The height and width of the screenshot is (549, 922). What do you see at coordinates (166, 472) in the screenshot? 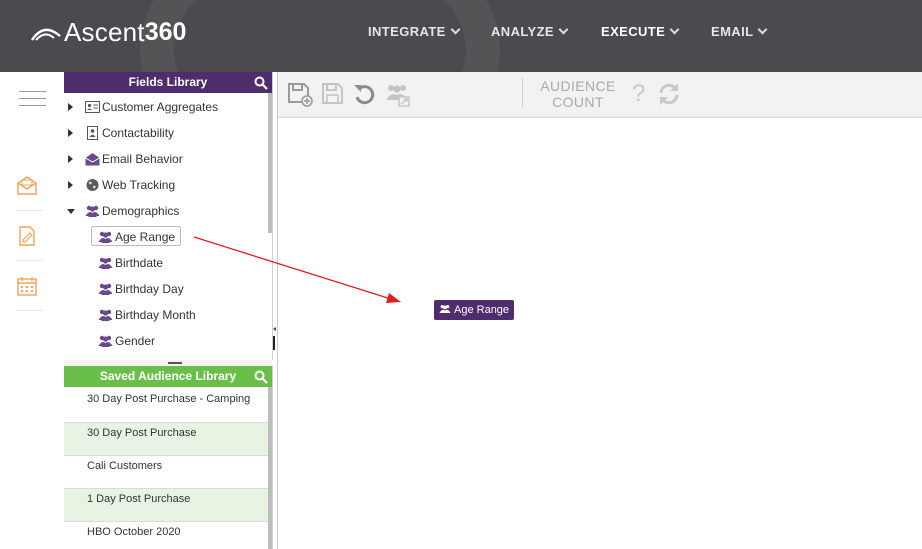
I see `saved-audience-item: Cali Customers` at bounding box center [166, 472].